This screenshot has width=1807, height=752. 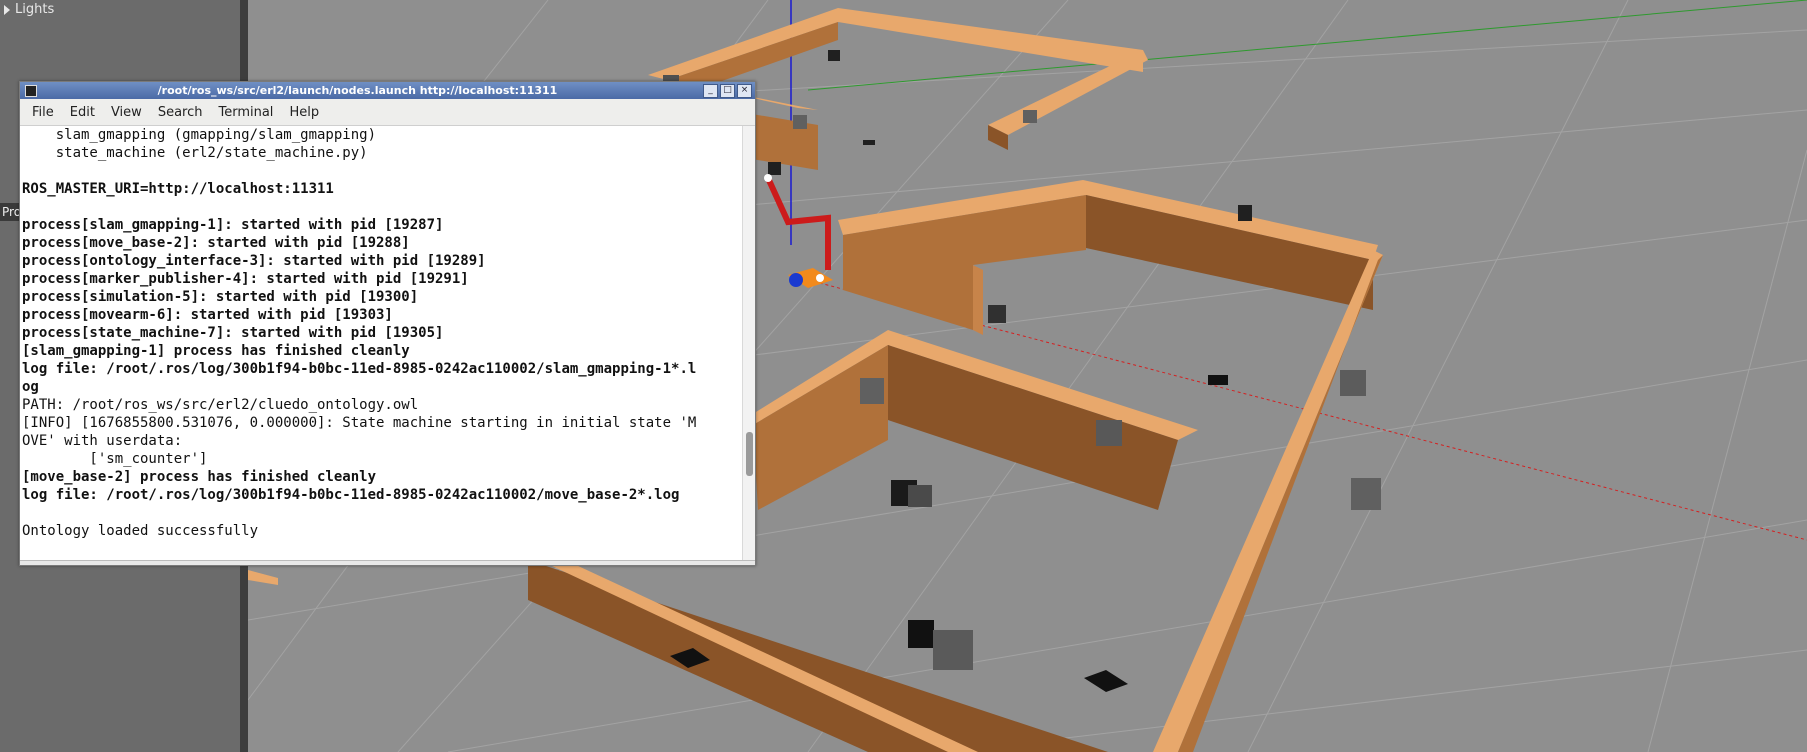 I want to click on maximize-button: □, so click(x=727, y=91).